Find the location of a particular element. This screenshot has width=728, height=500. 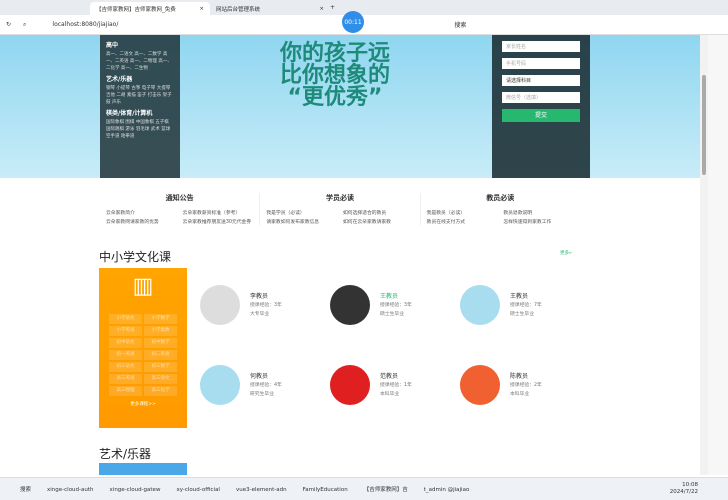

taskbar-app: xinge-cloud-gatew is located at coordinates (135, 490).